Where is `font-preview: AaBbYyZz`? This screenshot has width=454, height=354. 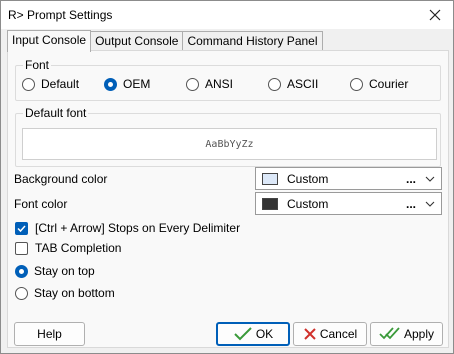 font-preview: AaBbYyZz is located at coordinates (229, 144).